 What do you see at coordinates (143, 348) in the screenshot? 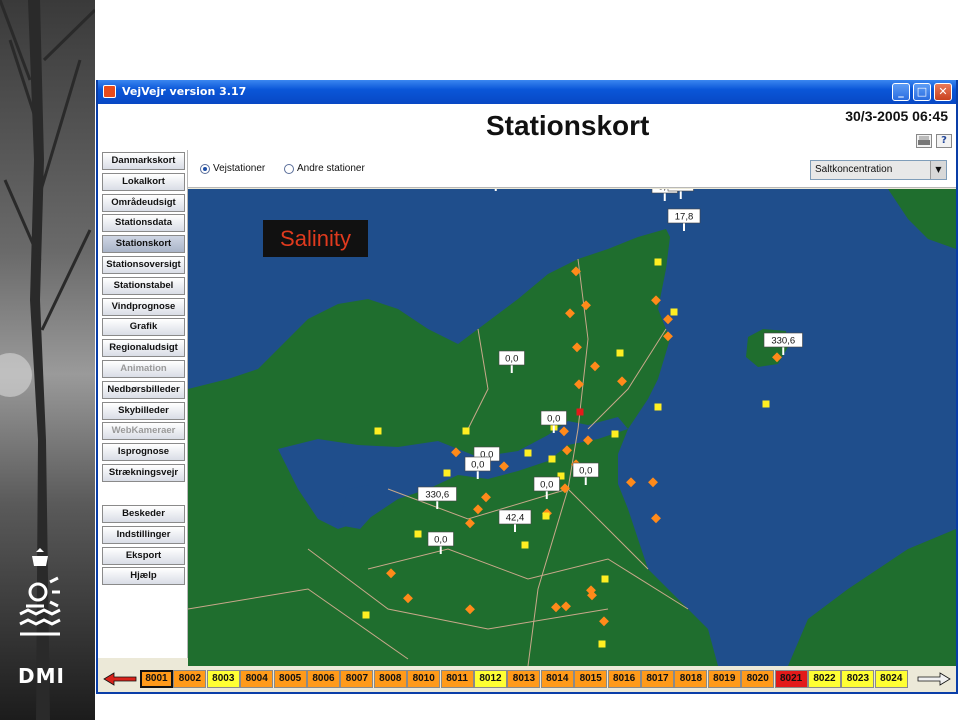
I see `nav-button-regionaludsigt: Regionaludsigt` at bounding box center [143, 348].